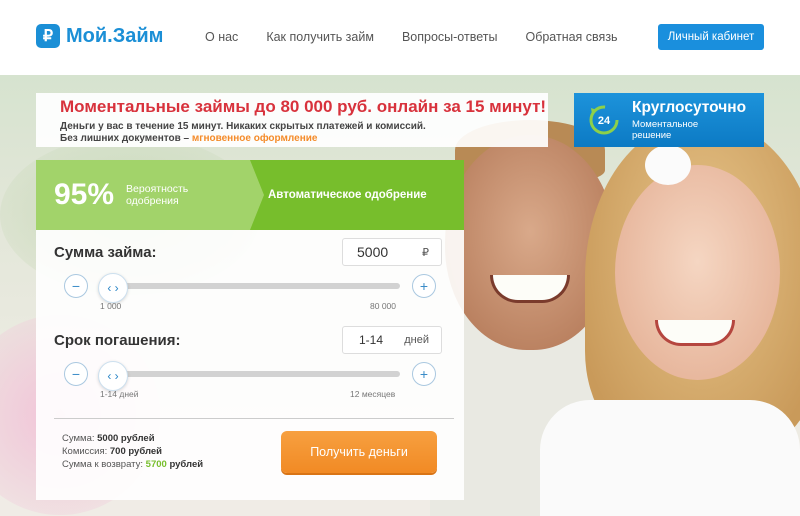 The image size is (800, 516). What do you see at coordinates (668, 165) in the screenshot?
I see `hair-flower` at bounding box center [668, 165].